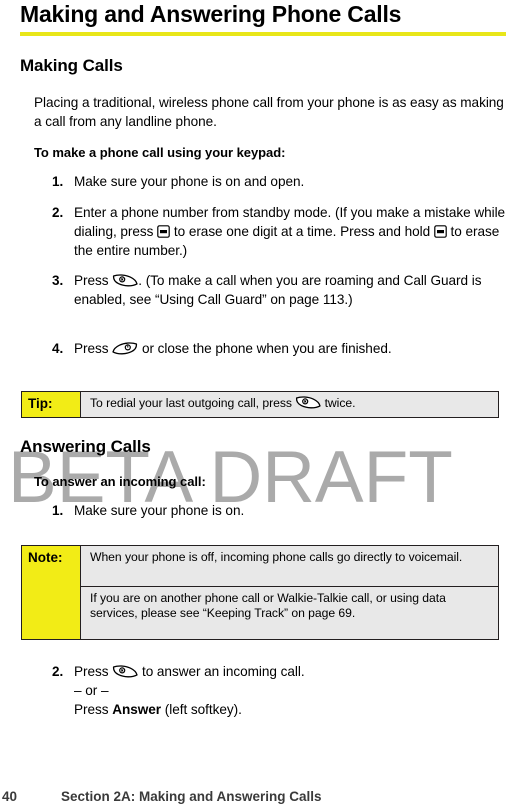 The height and width of the screenshot is (811, 506). What do you see at coordinates (137, 709) in the screenshot?
I see `softkey-label: Answer` at bounding box center [137, 709].